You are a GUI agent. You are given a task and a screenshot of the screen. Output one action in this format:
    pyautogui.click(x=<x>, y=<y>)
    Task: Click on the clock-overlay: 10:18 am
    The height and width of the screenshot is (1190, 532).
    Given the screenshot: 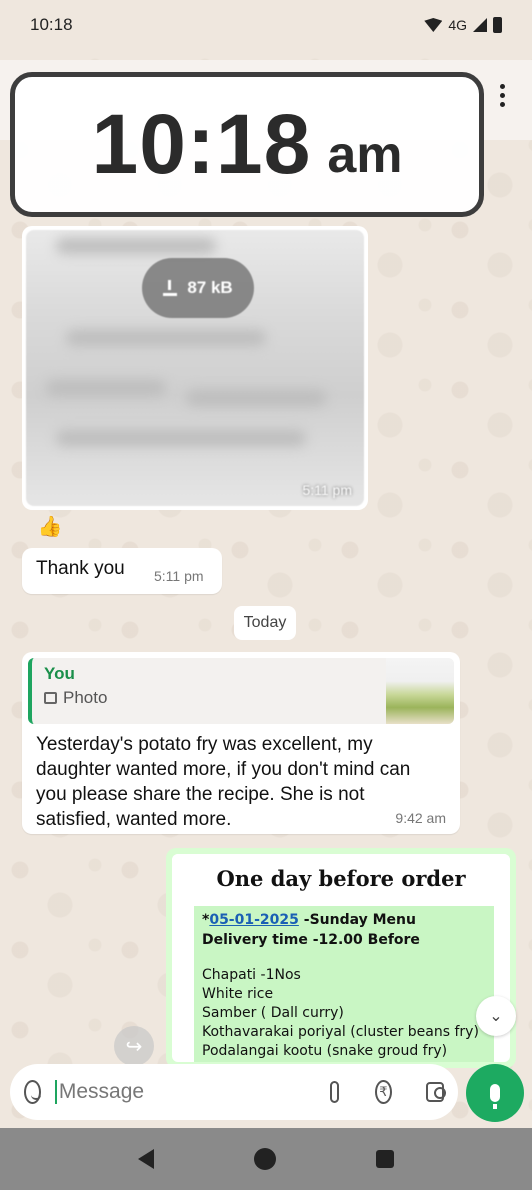 What is the action you would take?
    pyautogui.click(x=247, y=144)
    